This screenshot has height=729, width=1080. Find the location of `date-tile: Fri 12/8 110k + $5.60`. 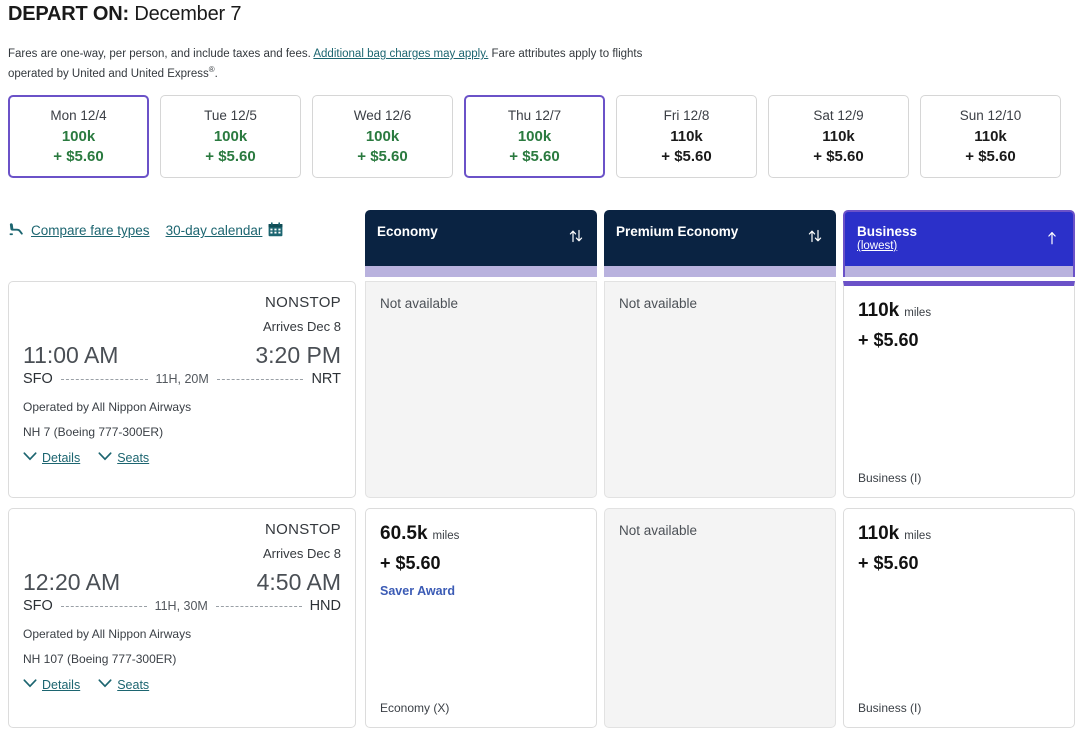

date-tile: Fri 12/8 110k + $5.60 is located at coordinates (686, 136).